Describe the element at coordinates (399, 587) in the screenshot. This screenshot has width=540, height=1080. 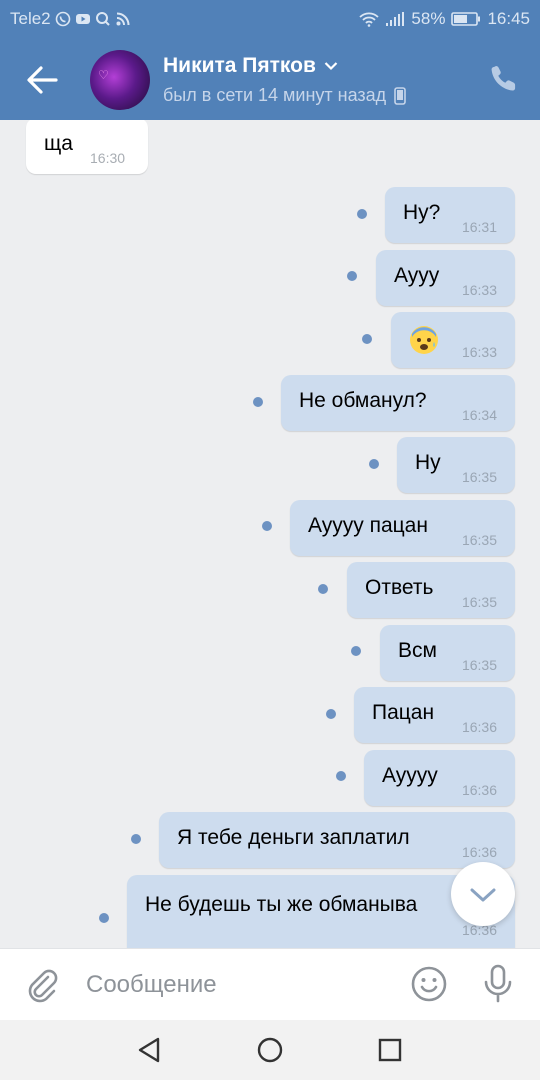
I see `message-text: Ответь` at that location.